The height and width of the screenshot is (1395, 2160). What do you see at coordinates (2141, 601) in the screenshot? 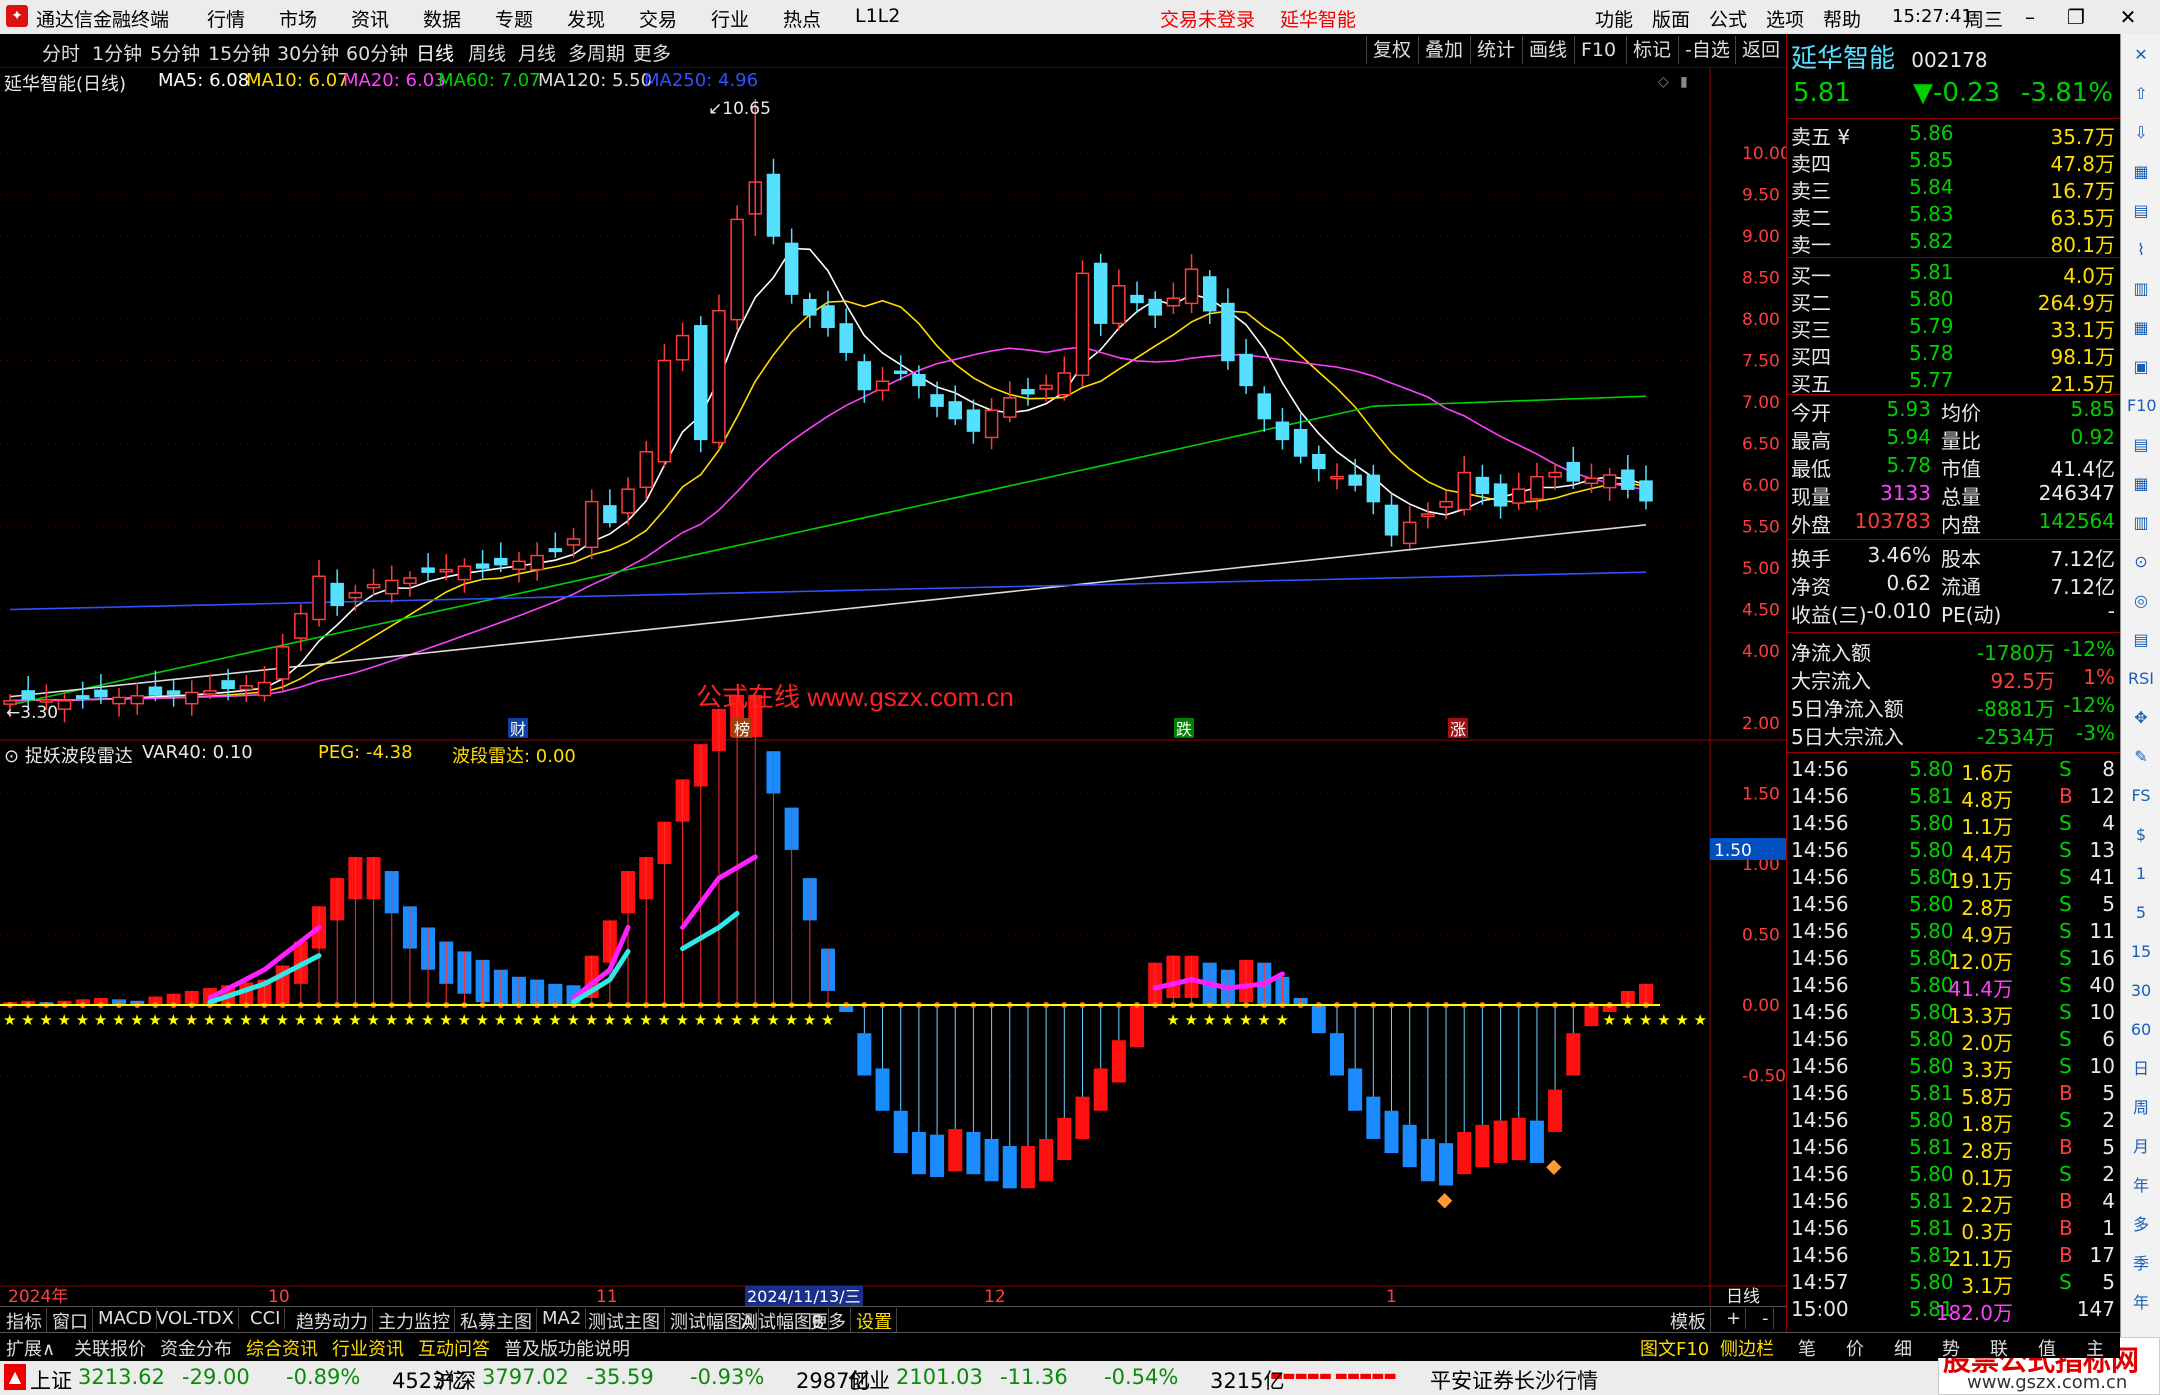
I see `side-tool-icon: ◎` at bounding box center [2141, 601].